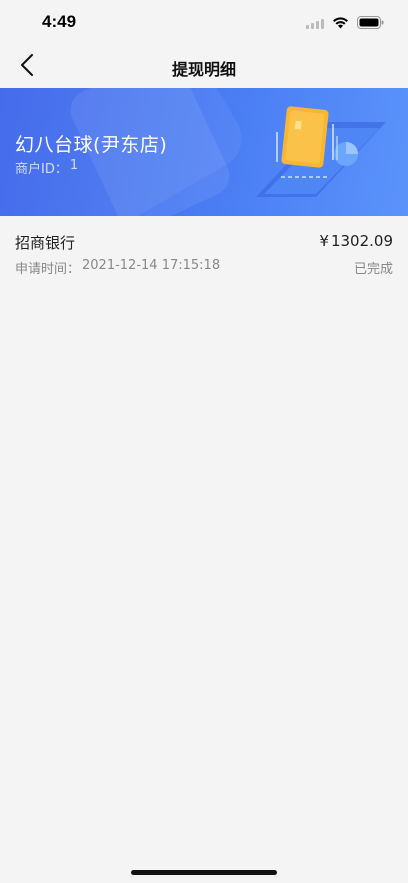  What do you see at coordinates (74, 165) in the screenshot?
I see `merchant-id-value: 1` at bounding box center [74, 165].